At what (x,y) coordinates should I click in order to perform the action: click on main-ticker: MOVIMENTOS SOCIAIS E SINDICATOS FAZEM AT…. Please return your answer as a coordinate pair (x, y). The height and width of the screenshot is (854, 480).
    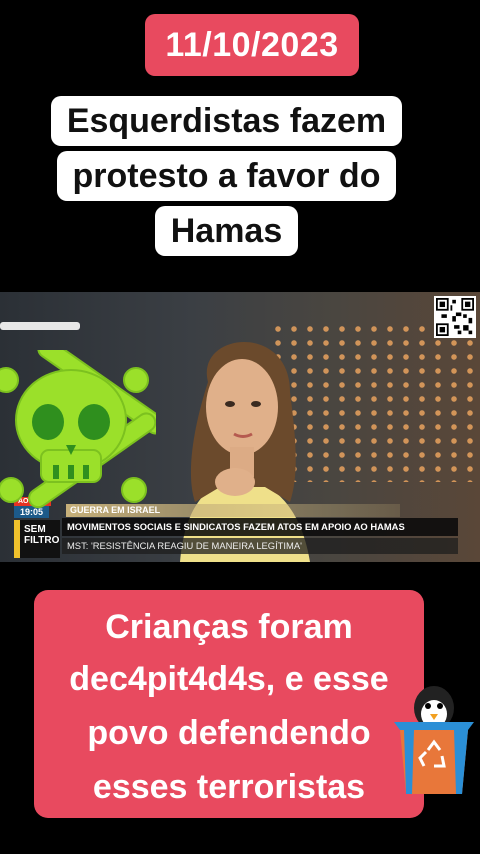
    Looking at the image, I should click on (260, 527).